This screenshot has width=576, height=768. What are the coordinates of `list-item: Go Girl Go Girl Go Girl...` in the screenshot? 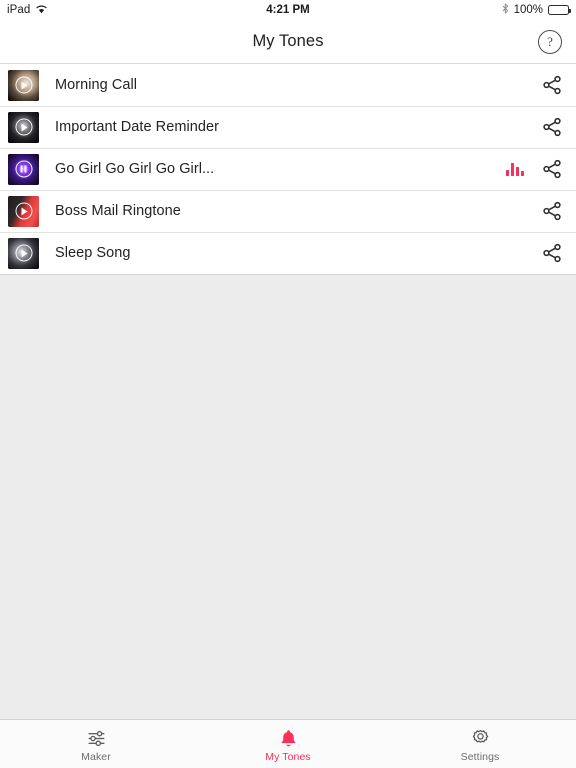 It's located at (288, 169).